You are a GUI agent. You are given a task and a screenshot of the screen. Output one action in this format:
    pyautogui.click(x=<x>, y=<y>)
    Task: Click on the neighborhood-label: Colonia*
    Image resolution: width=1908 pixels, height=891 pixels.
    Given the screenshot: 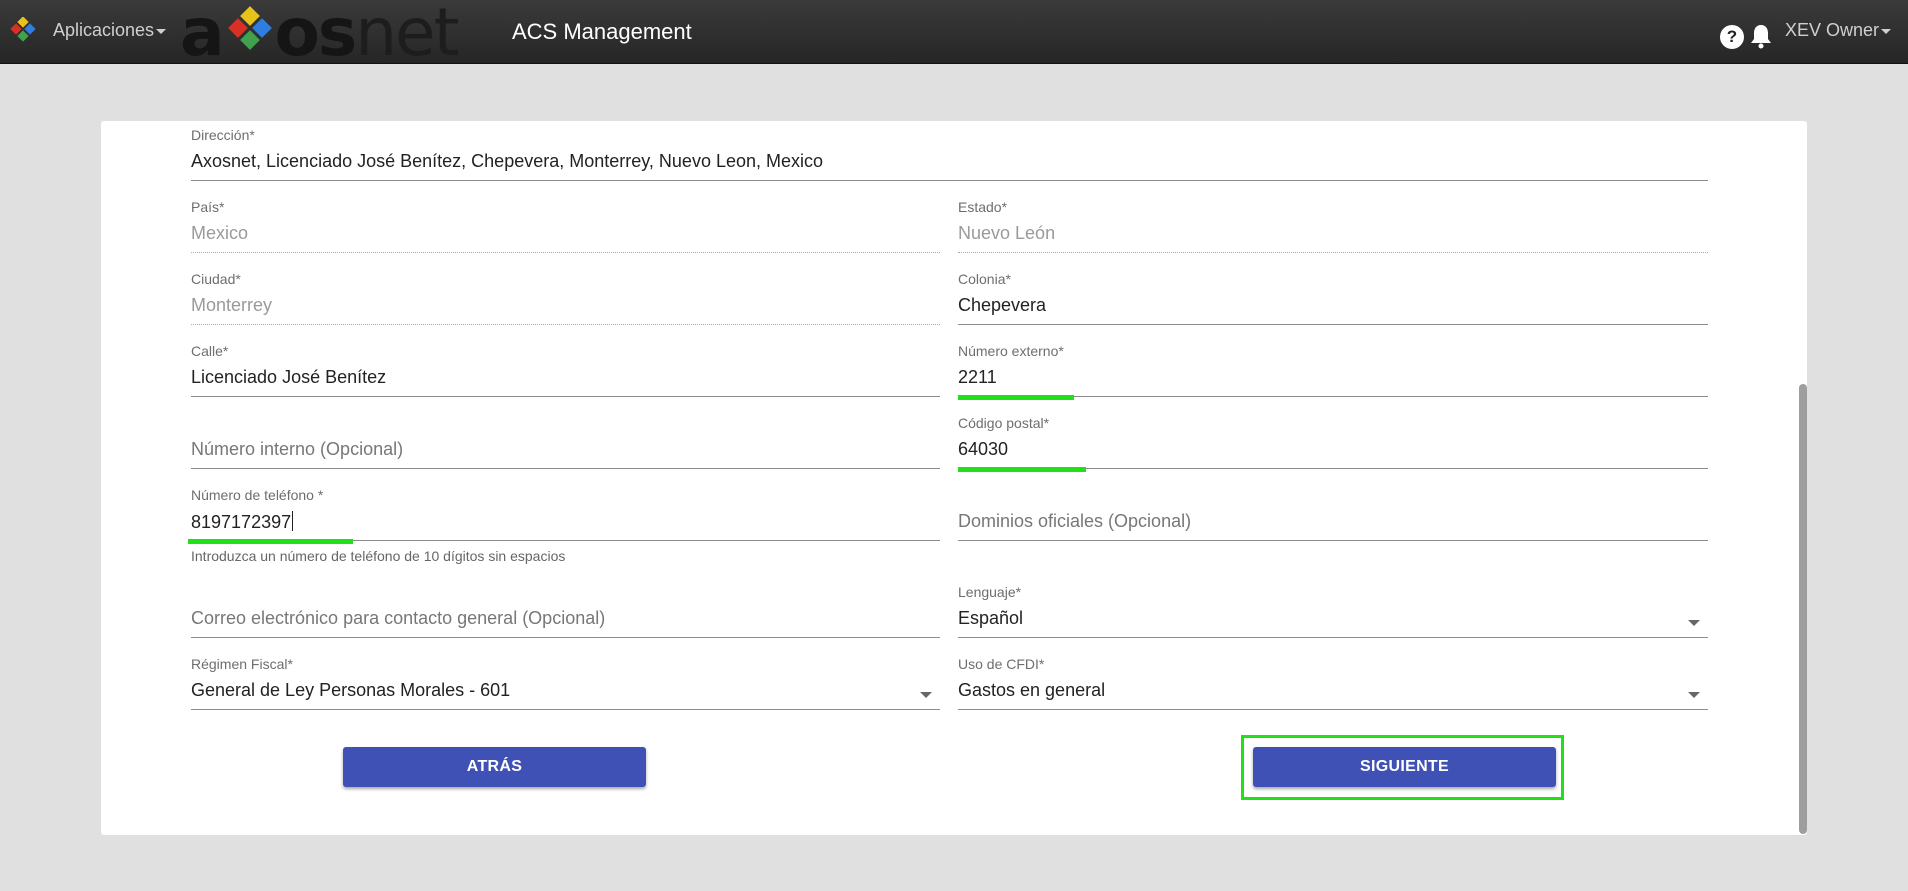 What is the action you would take?
    pyautogui.click(x=984, y=279)
    